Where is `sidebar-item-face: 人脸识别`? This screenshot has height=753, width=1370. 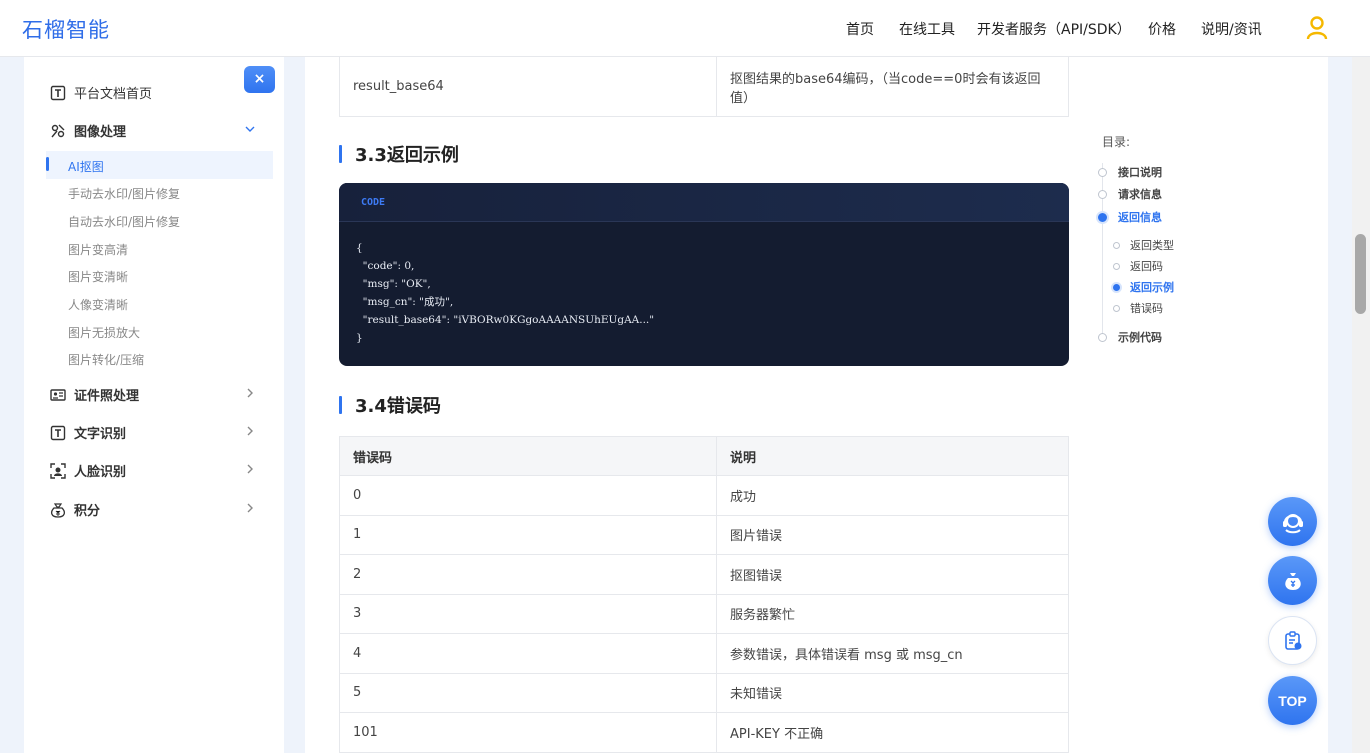 sidebar-item-face: 人脸识别 is located at coordinates (88, 470).